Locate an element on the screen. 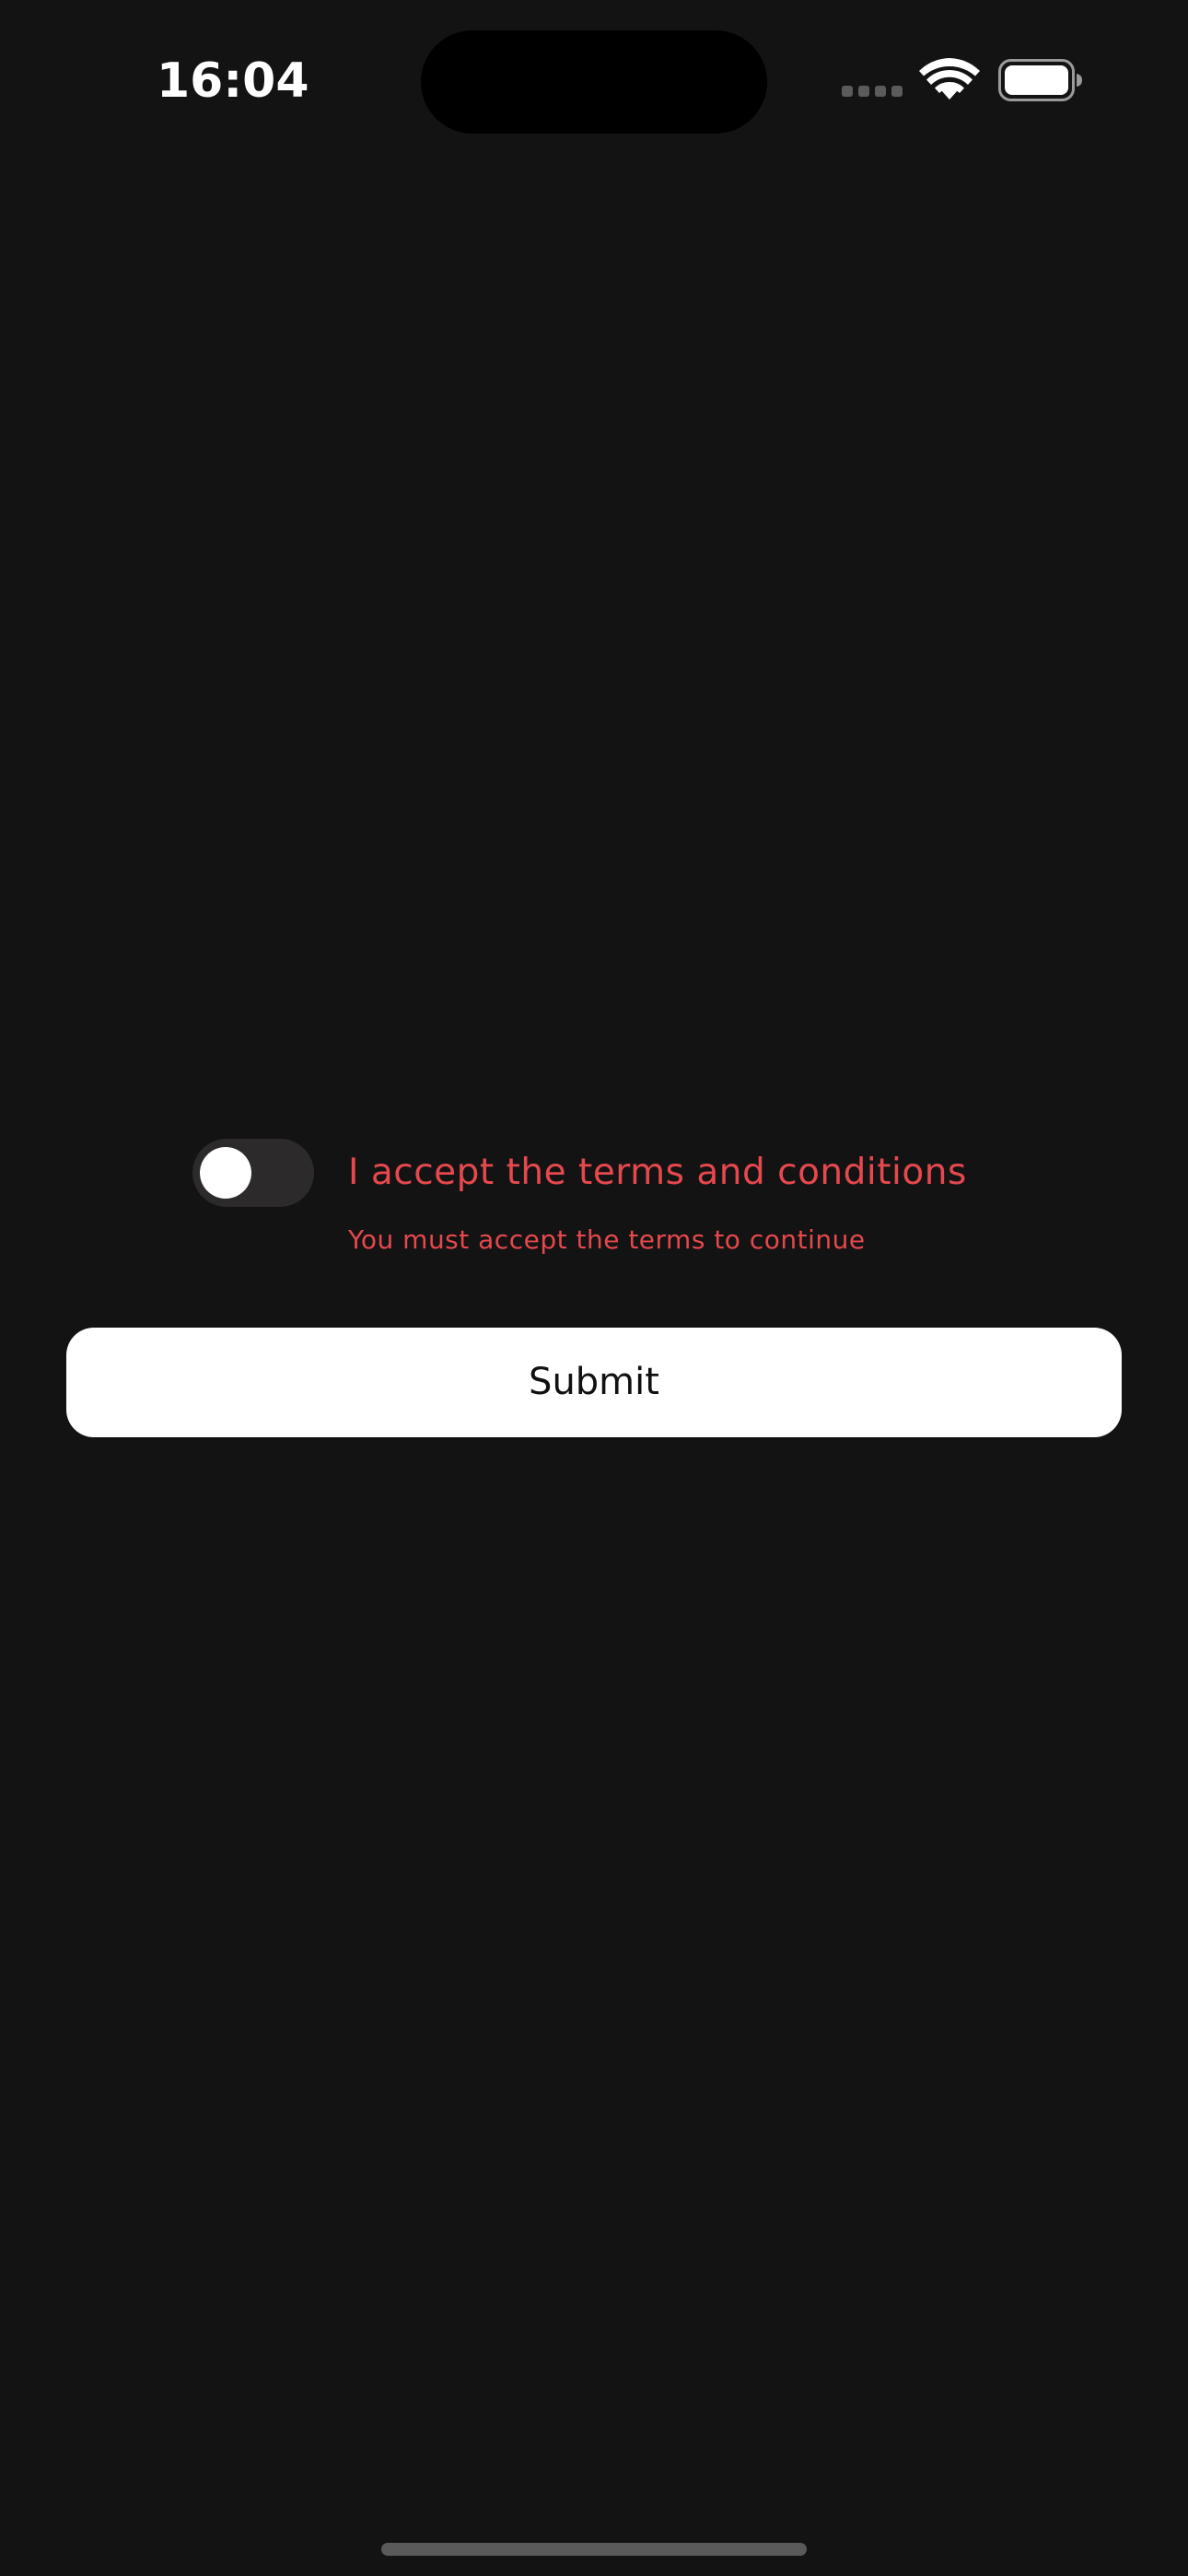  cellular-signal-icon is located at coordinates (873, 92).